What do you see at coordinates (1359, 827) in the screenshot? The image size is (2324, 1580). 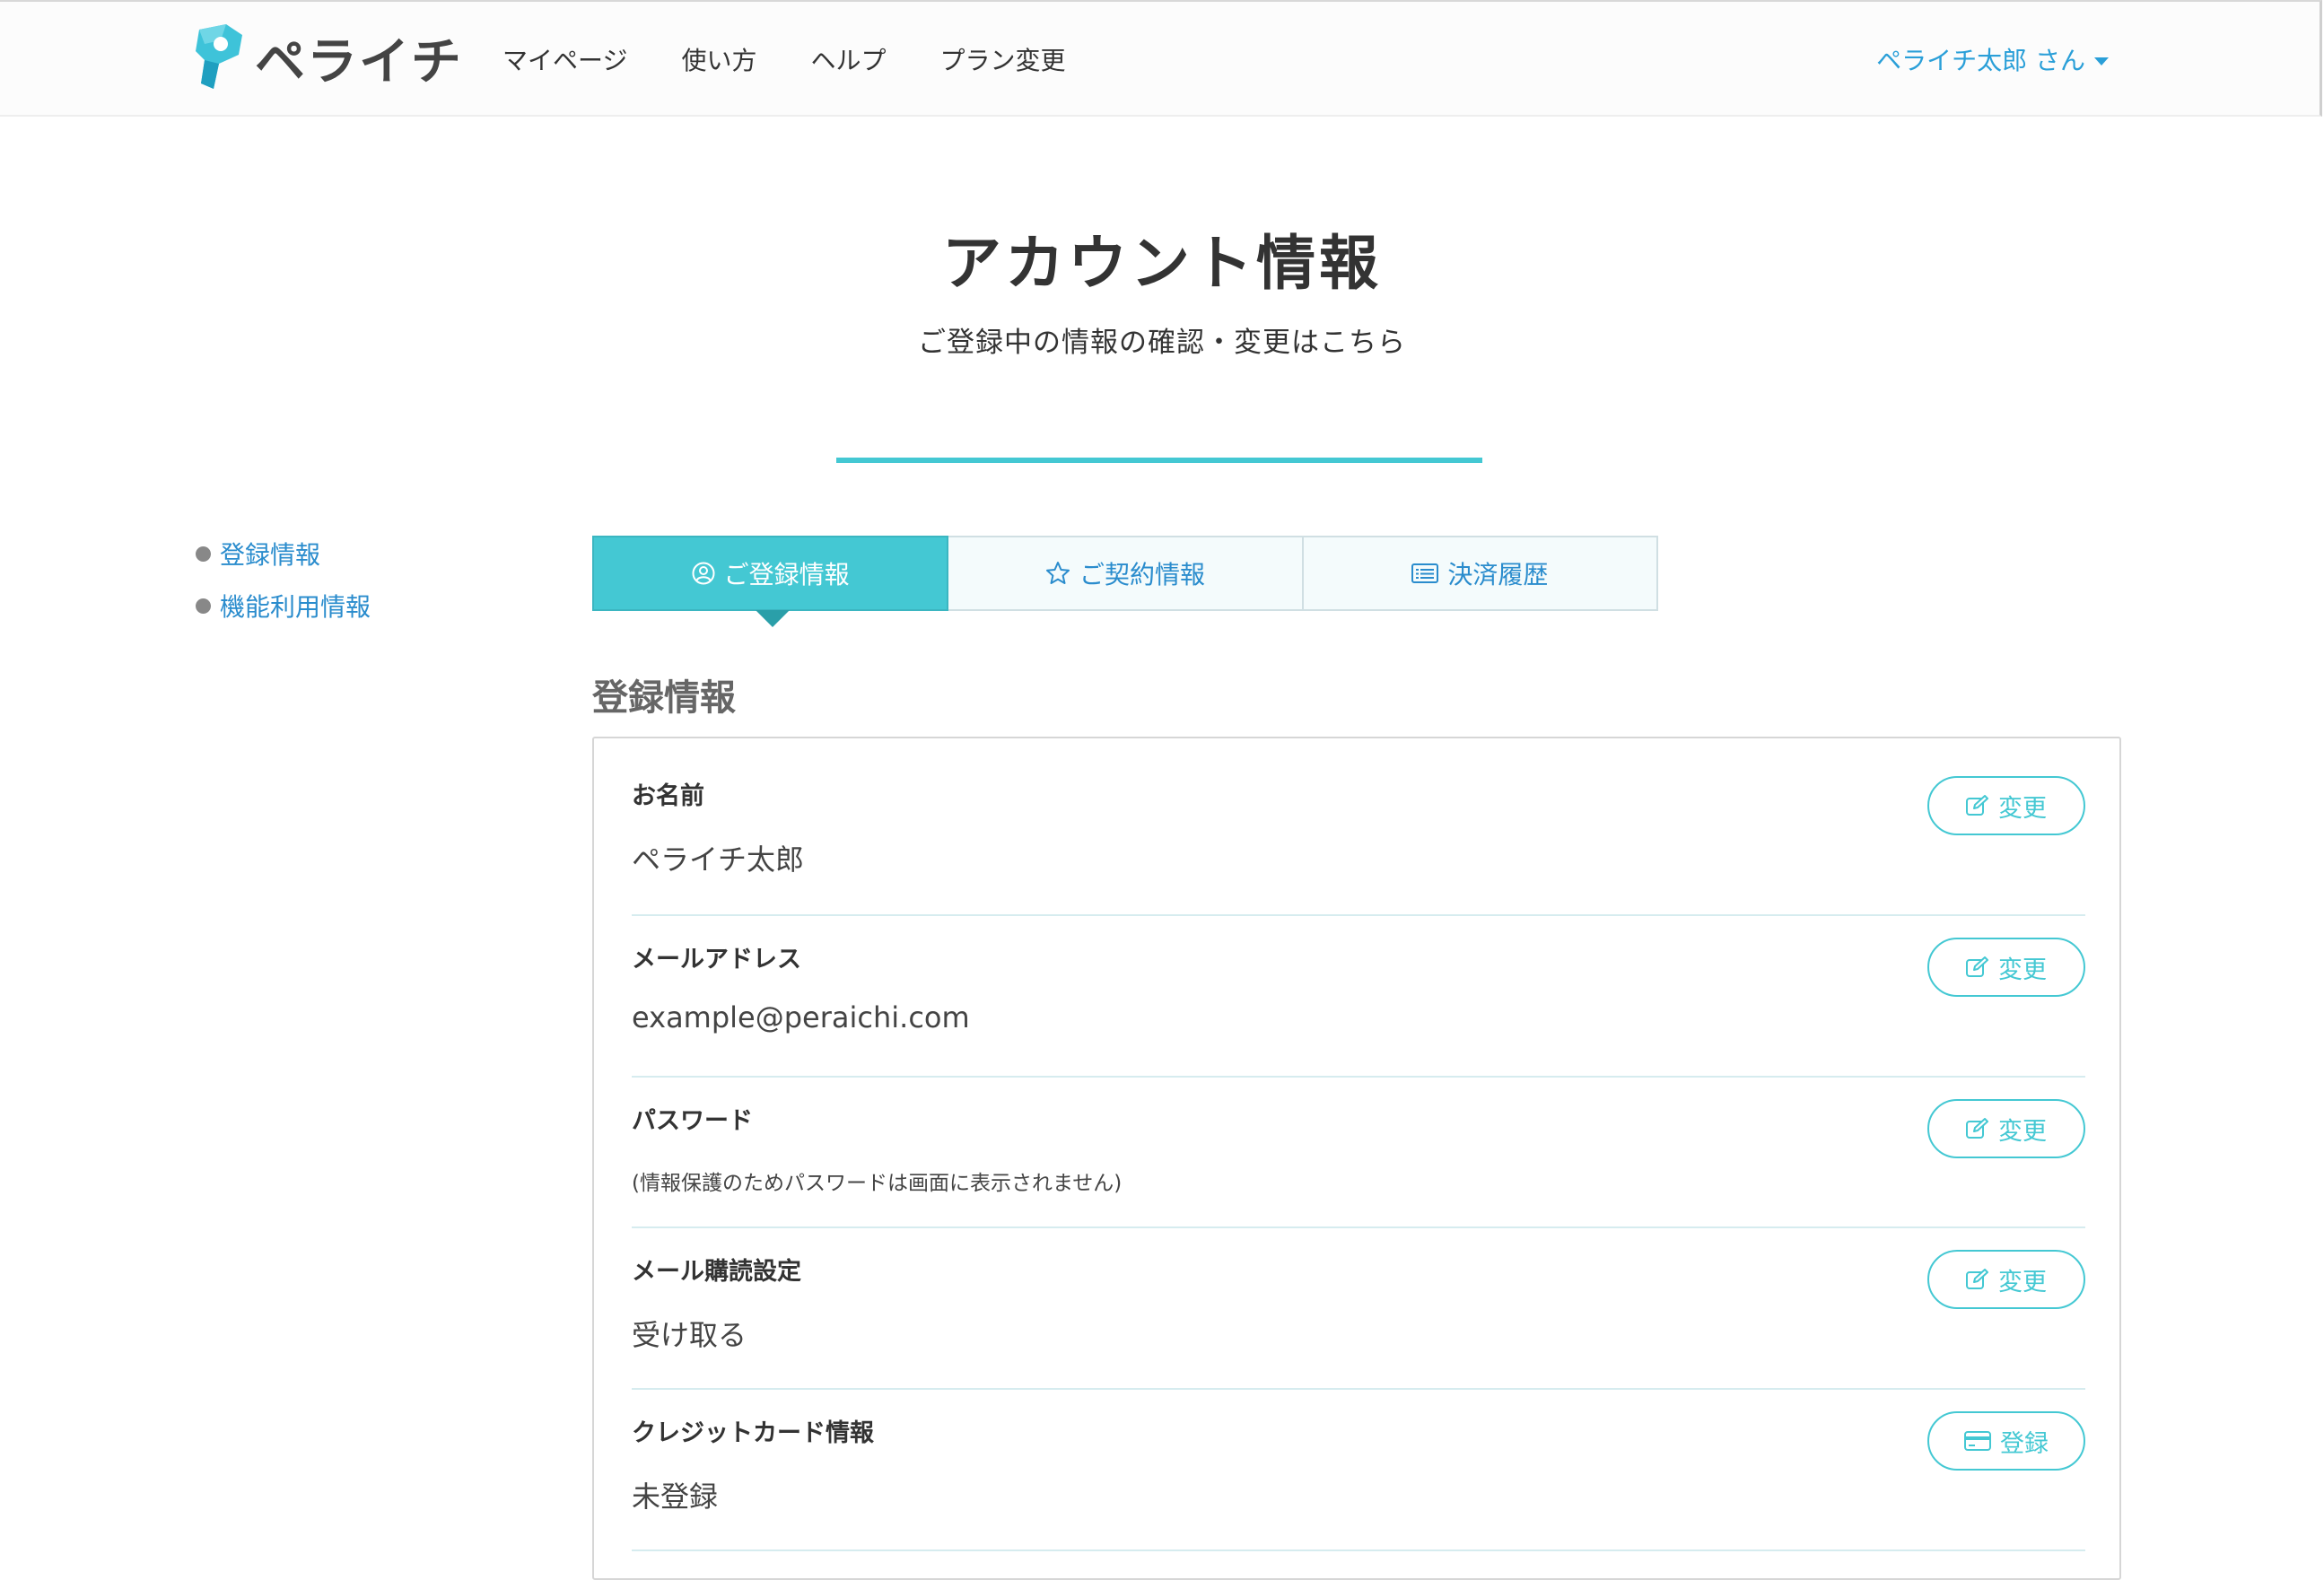 I see `info-row-name: お名前 ペライチ太郎 変更` at bounding box center [1359, 827].